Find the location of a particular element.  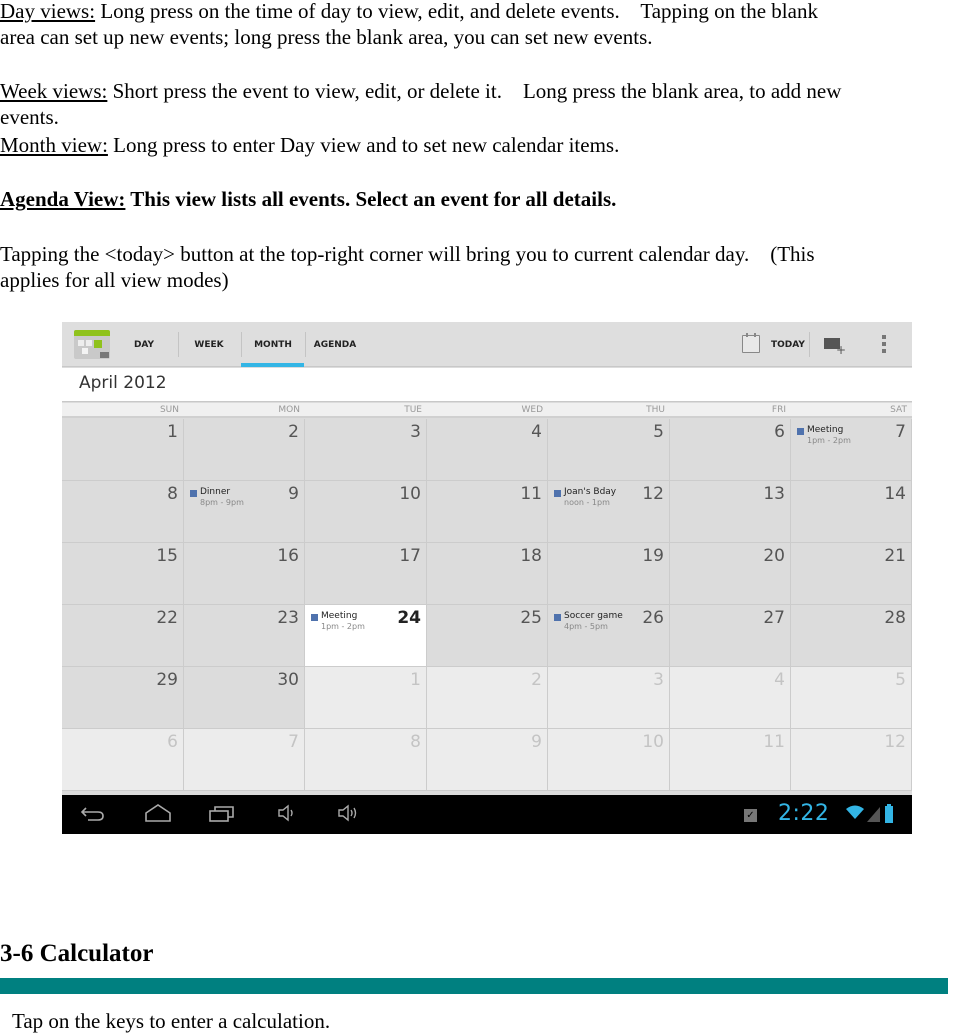

day-number: 8 is located at coordinates (172, 494).